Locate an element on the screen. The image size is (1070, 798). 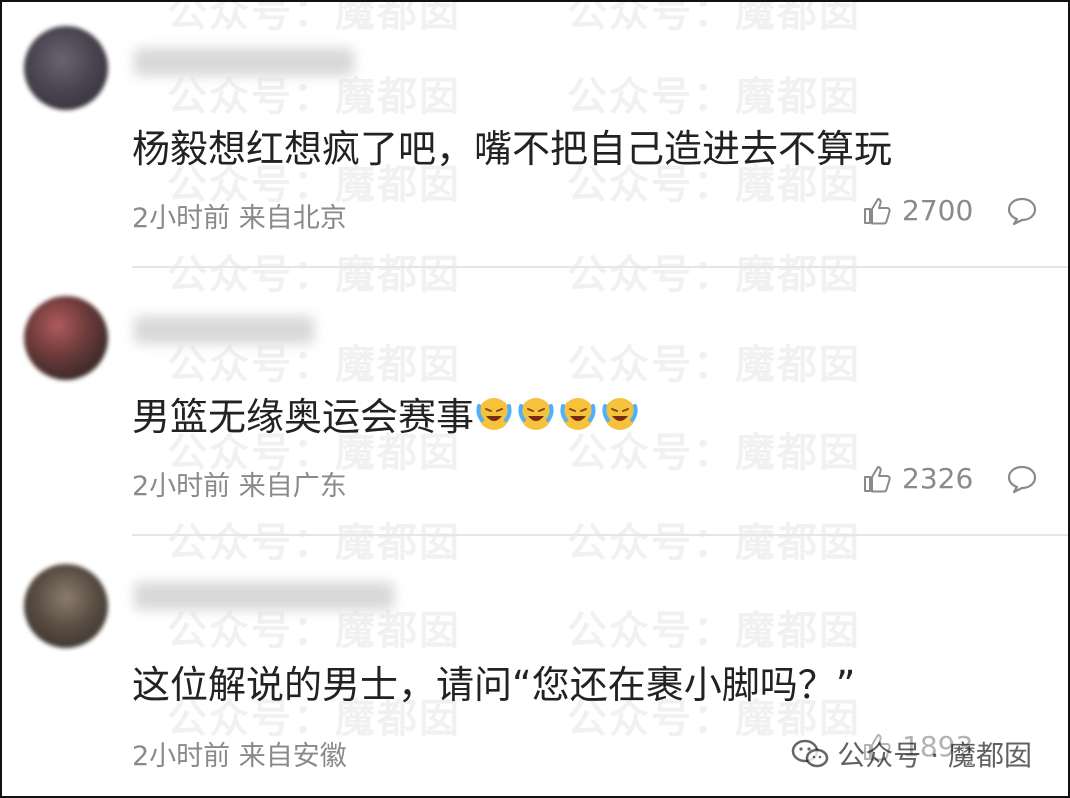
comment-text: 男篮无缘奥运会赛事 is located at coordinates (387, 413).